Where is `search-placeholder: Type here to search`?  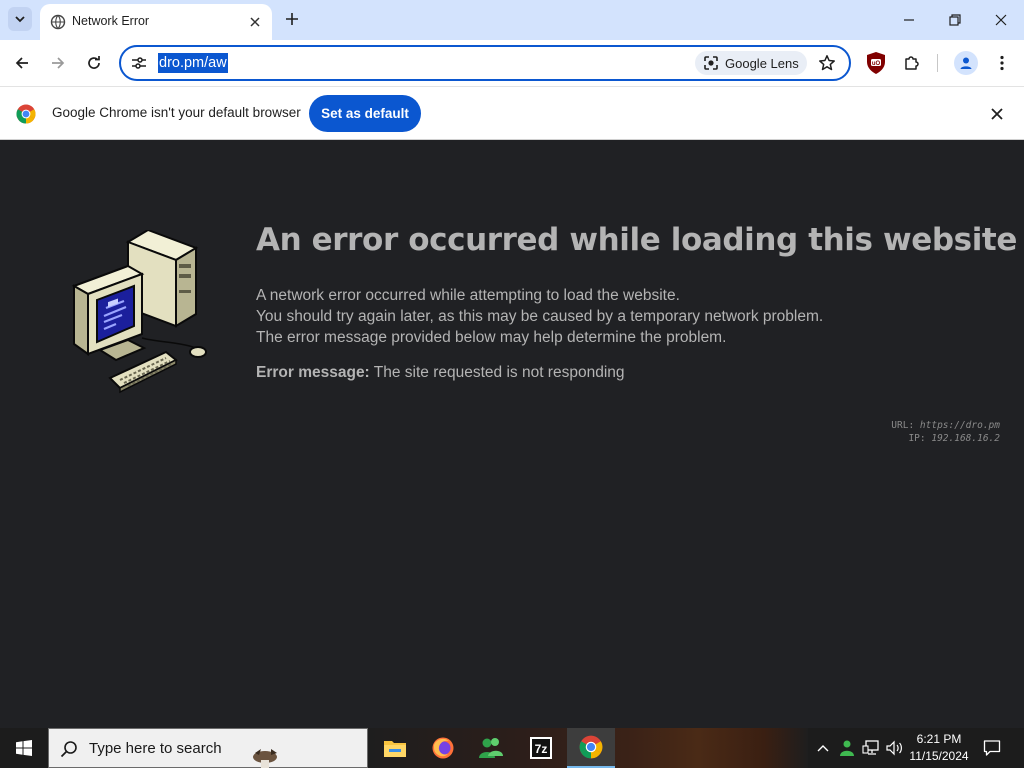
search-placeholder: Type here to search is located at coordinates (155, 748).